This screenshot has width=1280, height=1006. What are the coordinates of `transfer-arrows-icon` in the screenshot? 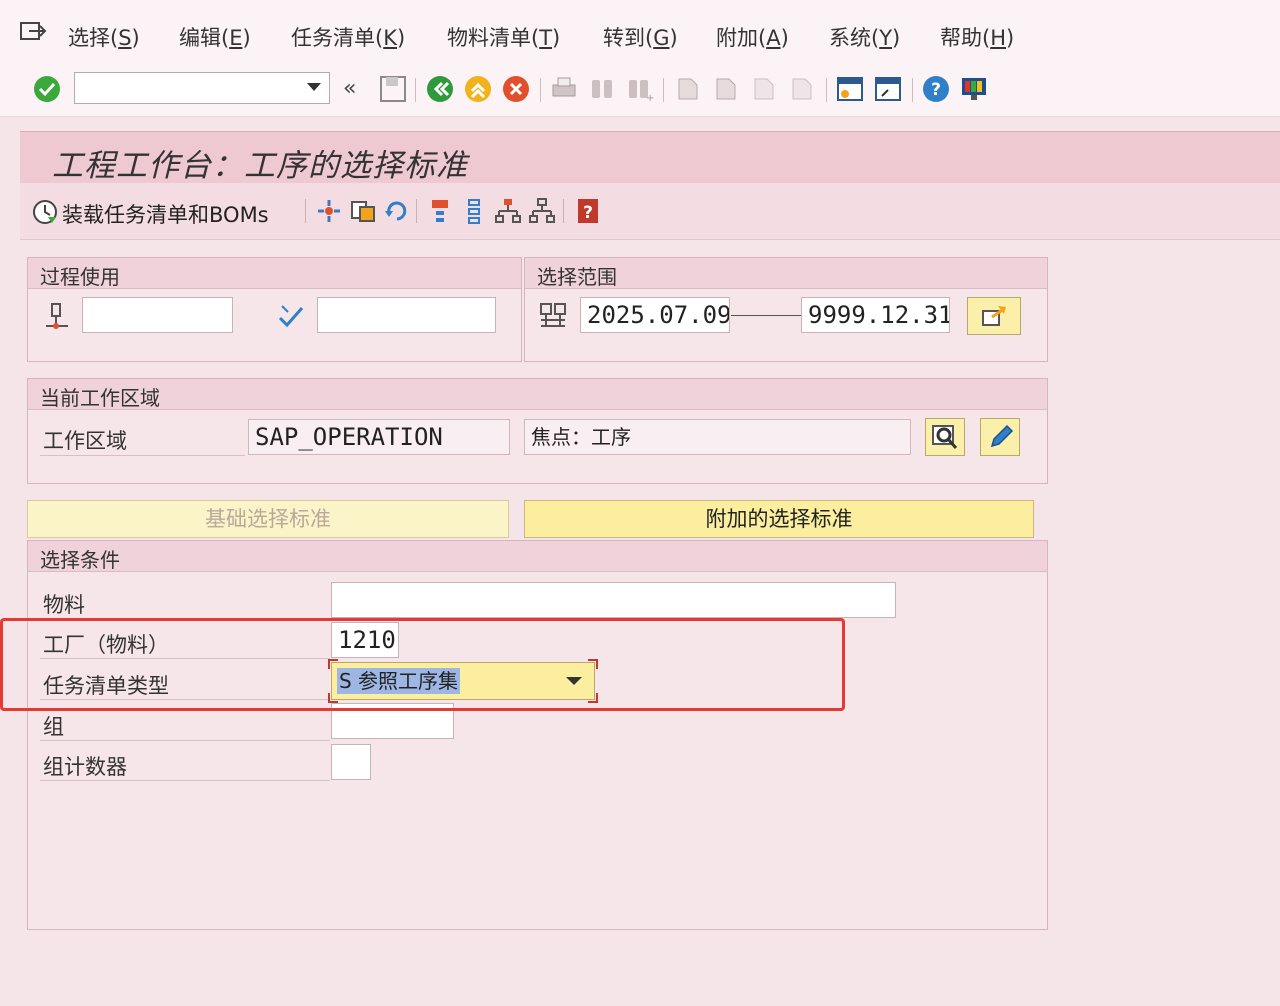 It's located at (329, 211).